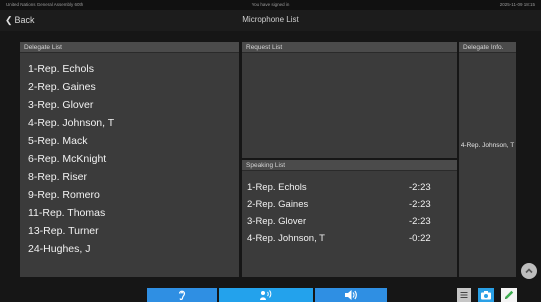  I want to click on camera-icon, so click(486, 295).